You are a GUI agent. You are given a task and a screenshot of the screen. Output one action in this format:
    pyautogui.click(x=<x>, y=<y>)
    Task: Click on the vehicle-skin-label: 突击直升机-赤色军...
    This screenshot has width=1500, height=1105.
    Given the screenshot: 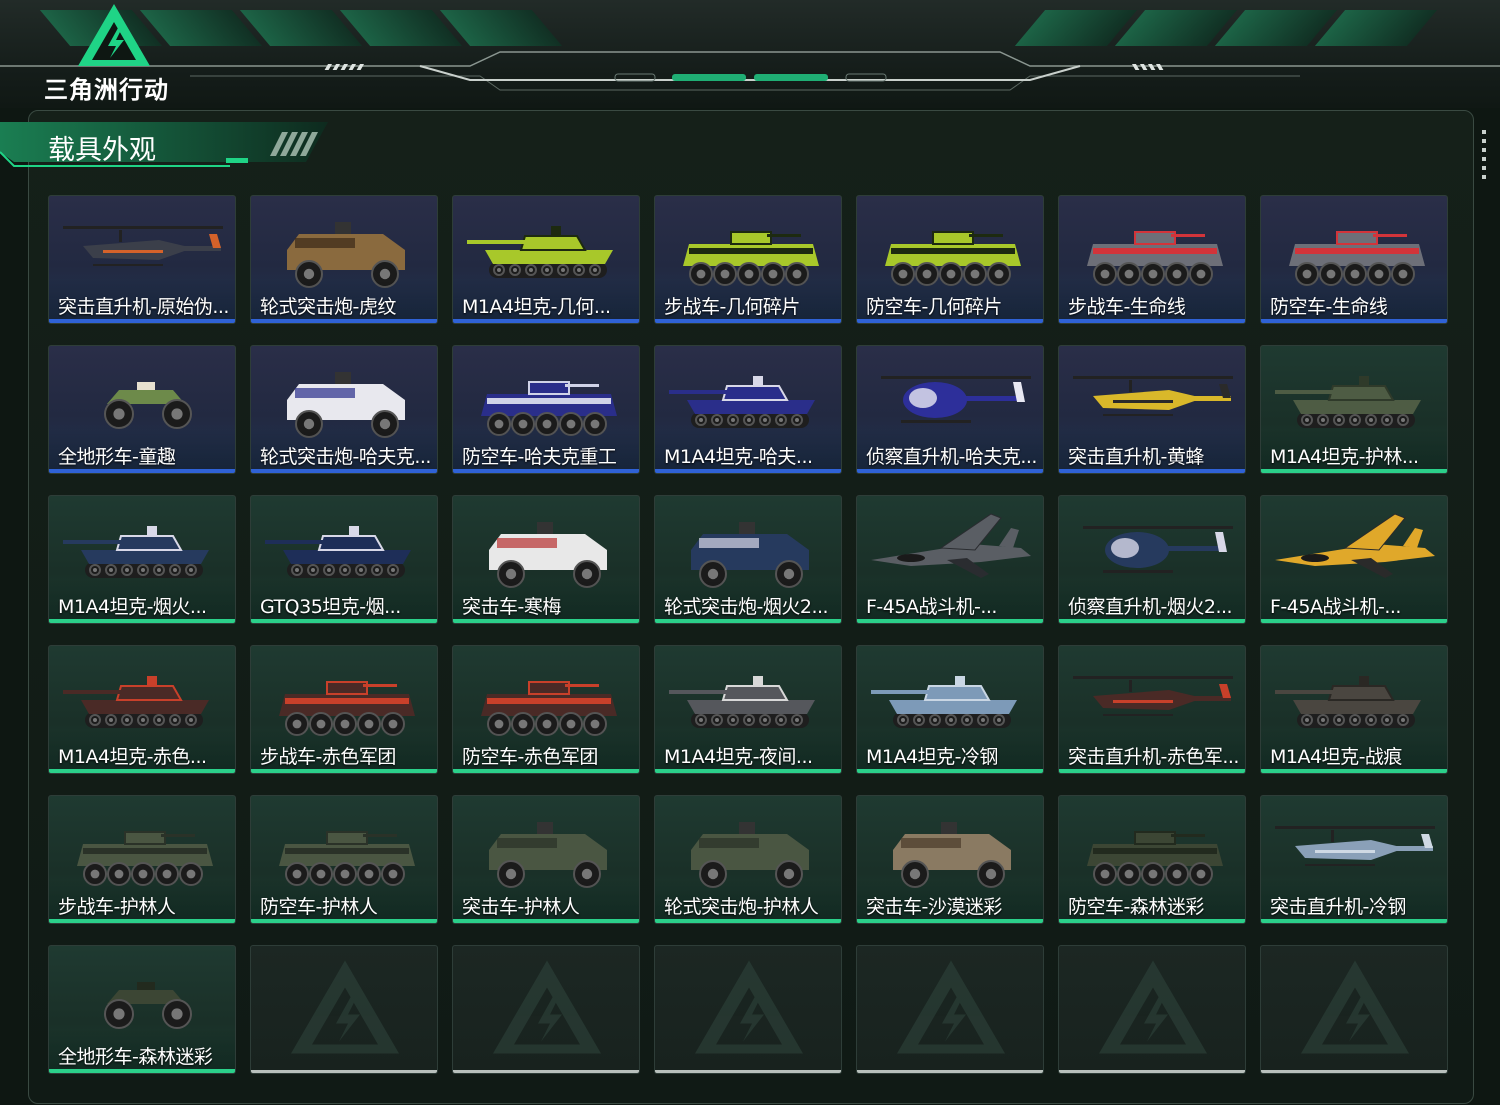 What is the action you would take?
    pyautogui.click(x=1153, y=757)
    